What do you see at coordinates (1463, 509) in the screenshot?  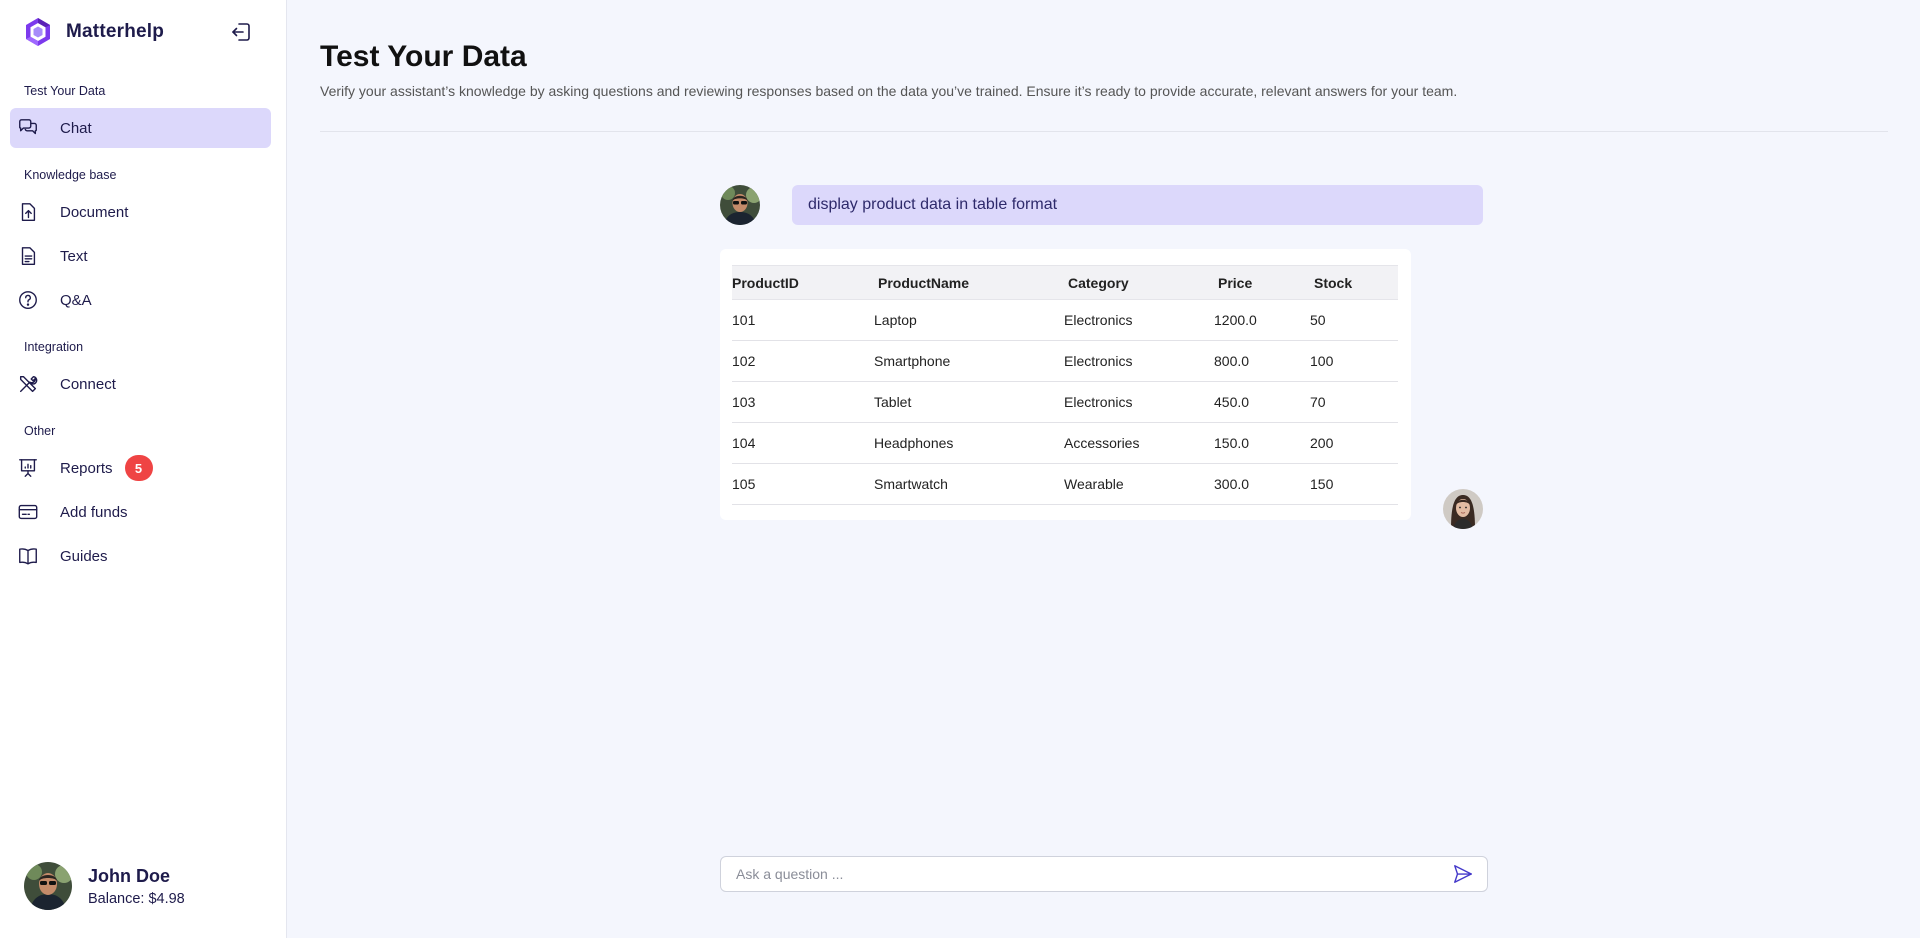 I see `assistant-avatar` at bounding box center [1463, 509].